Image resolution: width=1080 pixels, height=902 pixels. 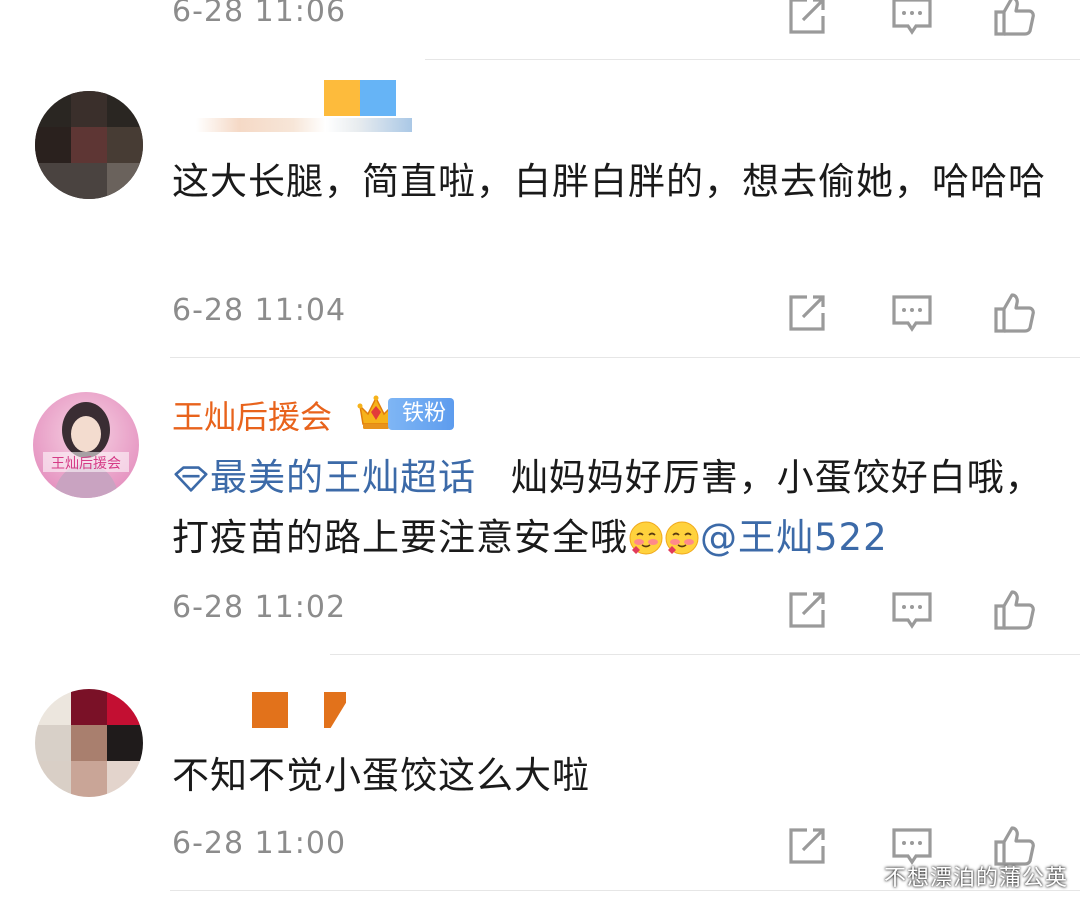 What do you see at coordinates (343, 477) in the screenshot?
I see `topic-text: 最美的王灿超话` at bounding box center [343, 477].